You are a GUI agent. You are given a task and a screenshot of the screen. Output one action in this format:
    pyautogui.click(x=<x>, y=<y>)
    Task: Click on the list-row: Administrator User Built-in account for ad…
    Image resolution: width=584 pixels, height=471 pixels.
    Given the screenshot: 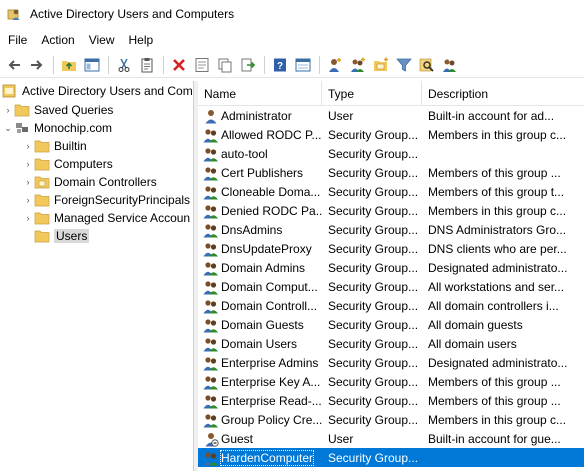 What is the action you would take?
    pyautogui.click(x=391, y=115)
    